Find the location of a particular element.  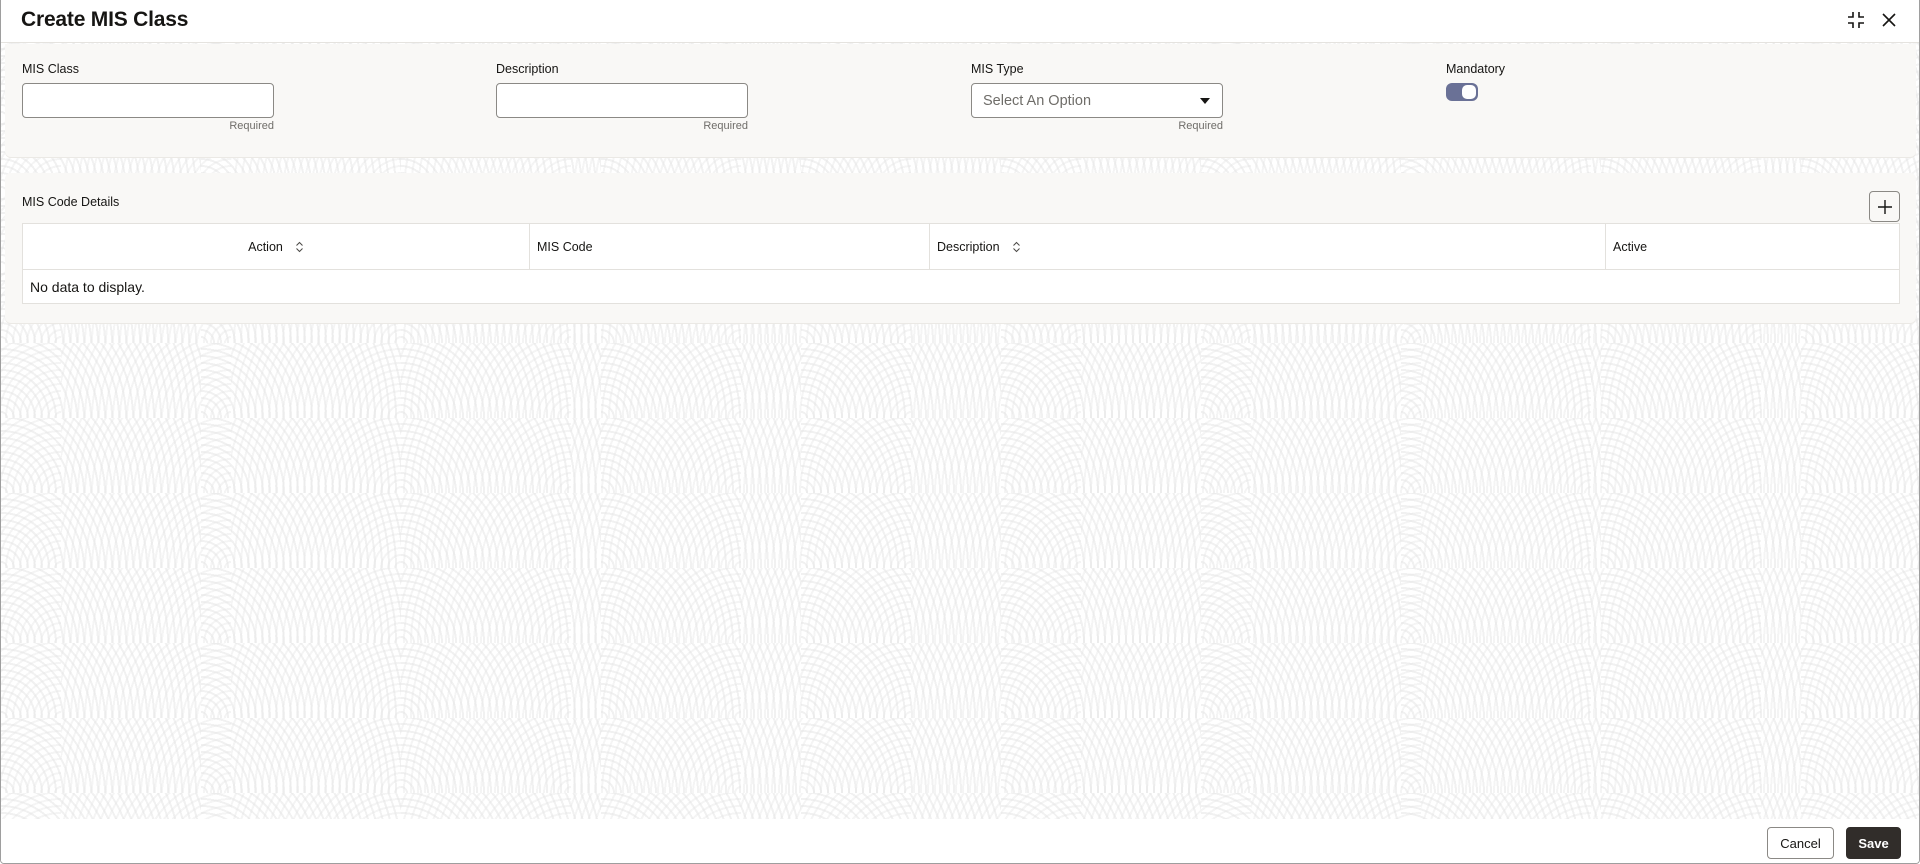

description-field: Description Required is located at coordinates (622, 96).